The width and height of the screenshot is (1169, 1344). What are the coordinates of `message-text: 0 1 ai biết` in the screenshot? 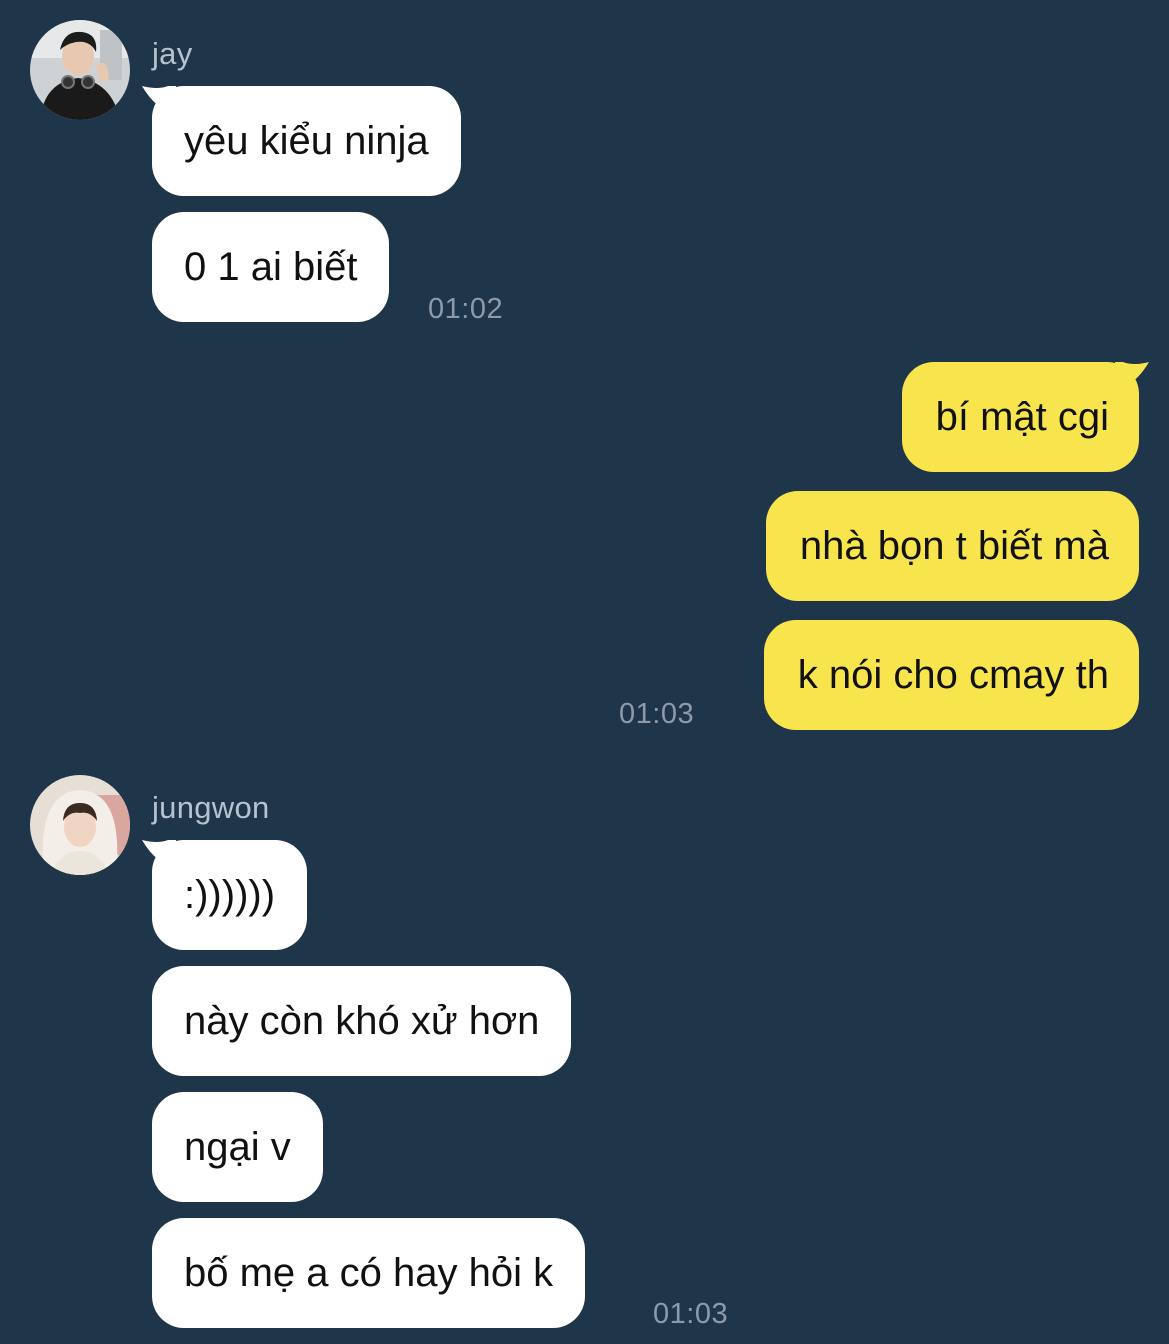 It's located at (271, 267).